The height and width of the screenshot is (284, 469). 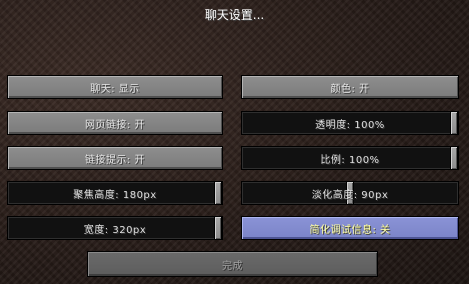 I want to click on opacity-slider-knob, so click(x=454, y=123).